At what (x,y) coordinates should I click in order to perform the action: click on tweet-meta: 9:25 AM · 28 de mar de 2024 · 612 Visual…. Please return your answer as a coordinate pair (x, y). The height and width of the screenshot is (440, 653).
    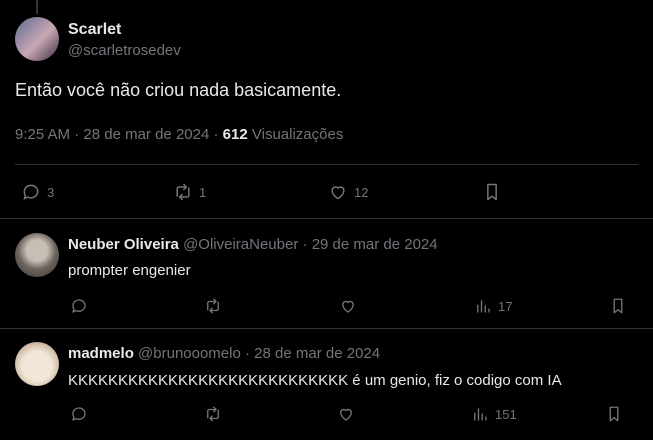
    Looking at the image, I should click on (179, 134).